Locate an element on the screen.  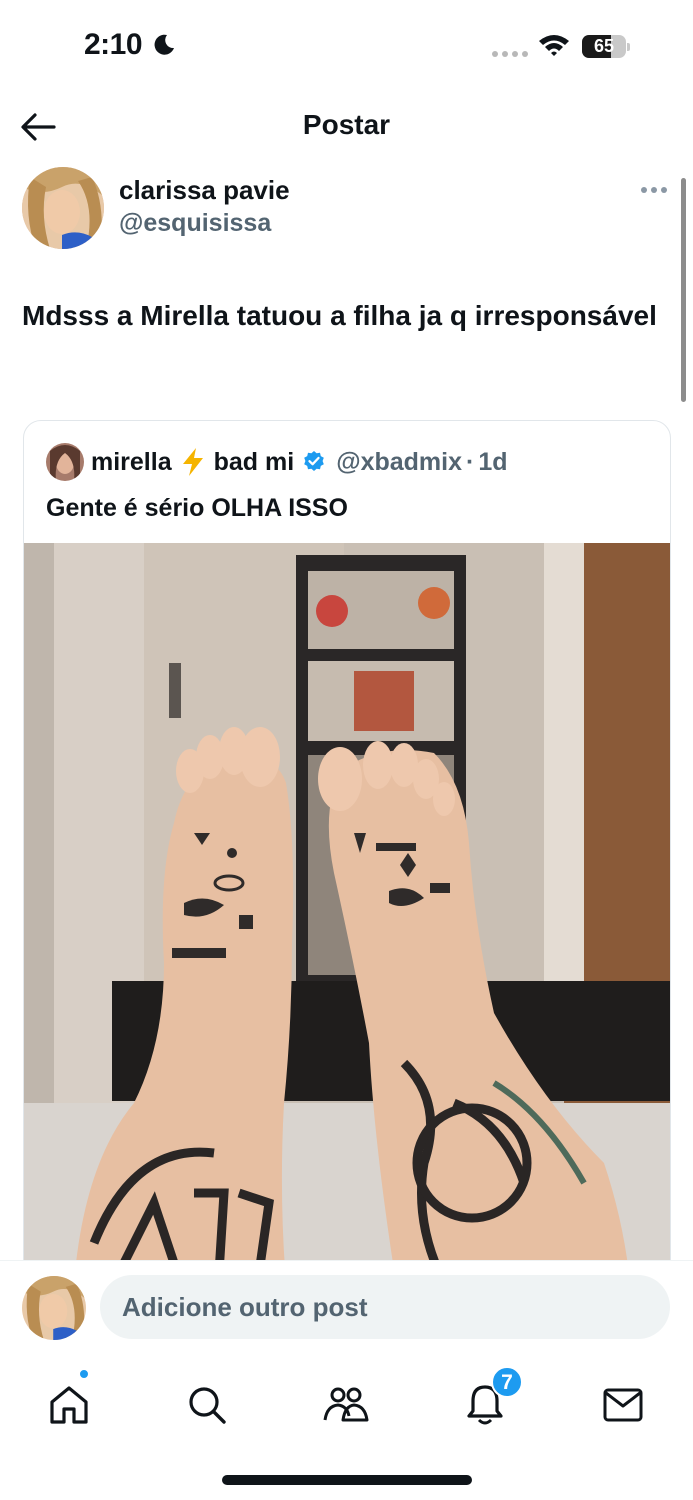
page-title: Postar is located at coordinates (346, 124).